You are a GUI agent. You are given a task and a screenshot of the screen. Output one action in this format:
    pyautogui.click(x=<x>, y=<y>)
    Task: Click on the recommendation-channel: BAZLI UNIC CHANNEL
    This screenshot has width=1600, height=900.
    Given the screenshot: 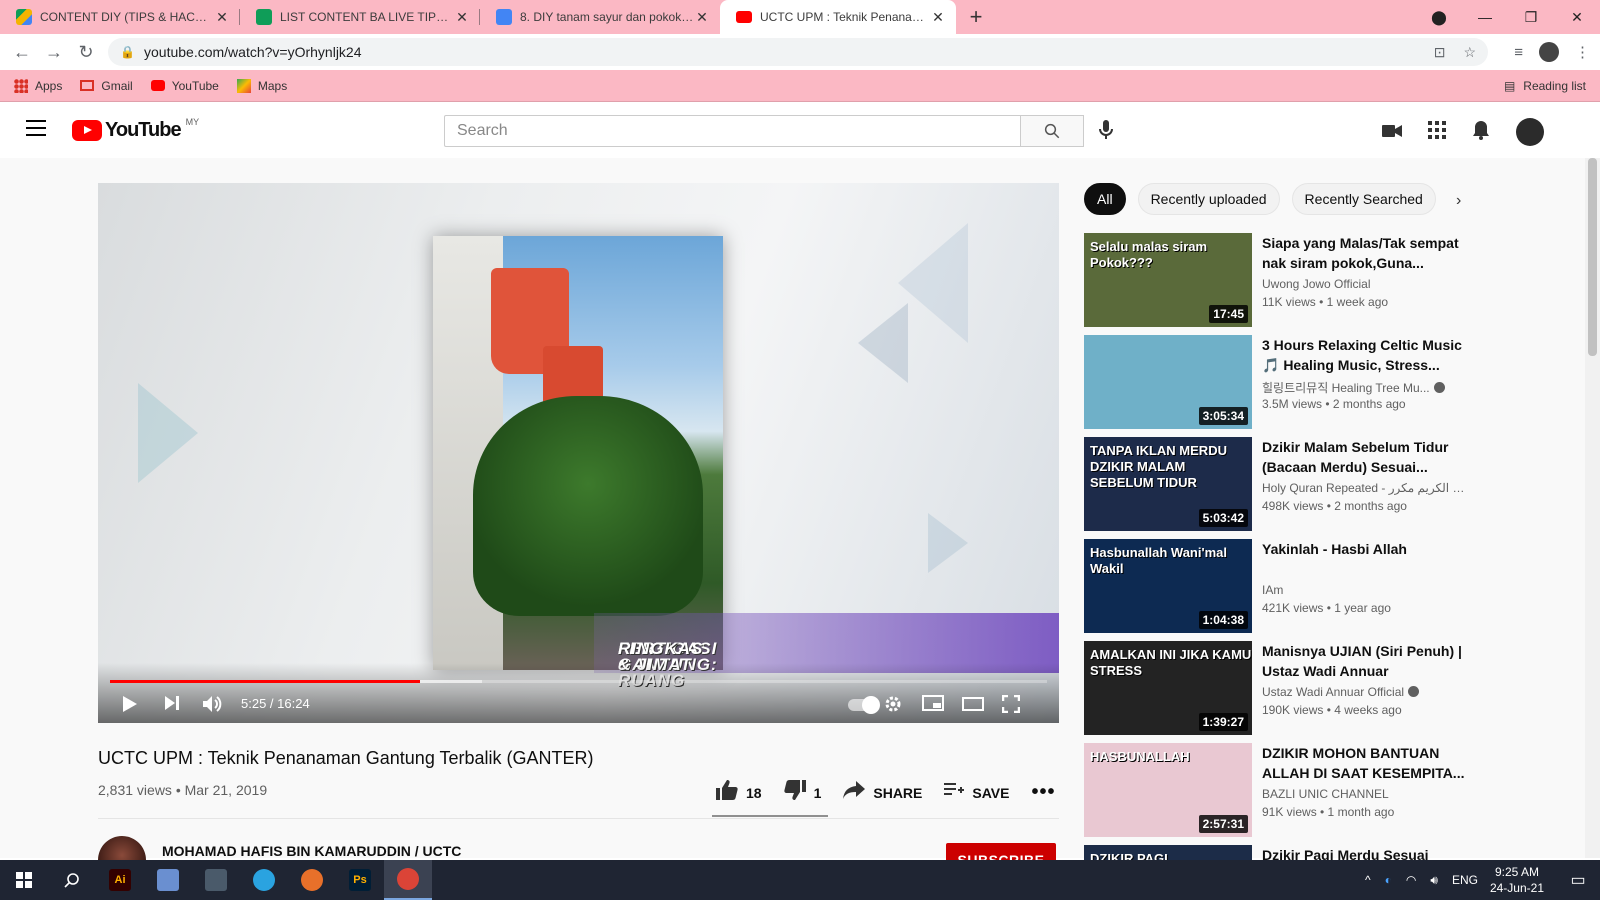 What is the action you would take?
    pyautogui.click(x=1366, y=794)
    